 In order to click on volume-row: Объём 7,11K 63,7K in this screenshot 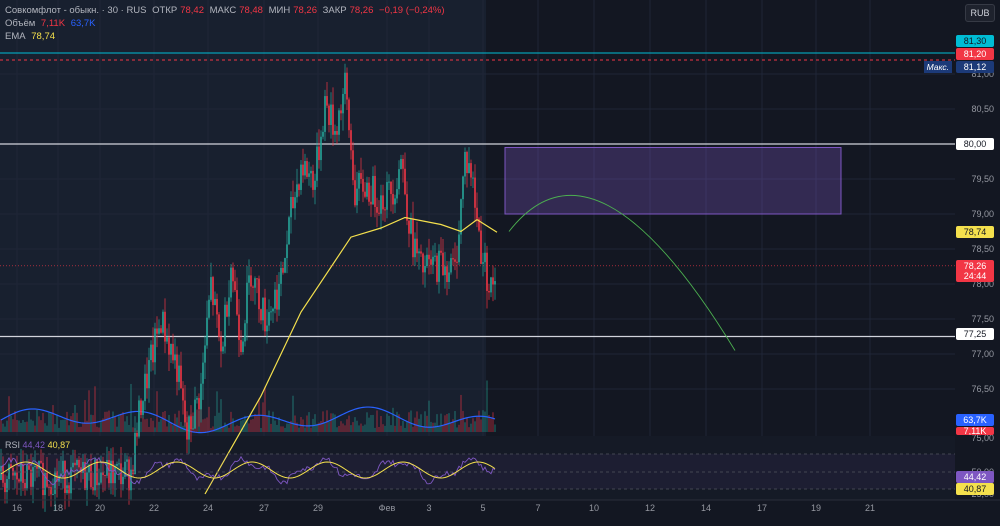, I will do `click(226, 23)`.